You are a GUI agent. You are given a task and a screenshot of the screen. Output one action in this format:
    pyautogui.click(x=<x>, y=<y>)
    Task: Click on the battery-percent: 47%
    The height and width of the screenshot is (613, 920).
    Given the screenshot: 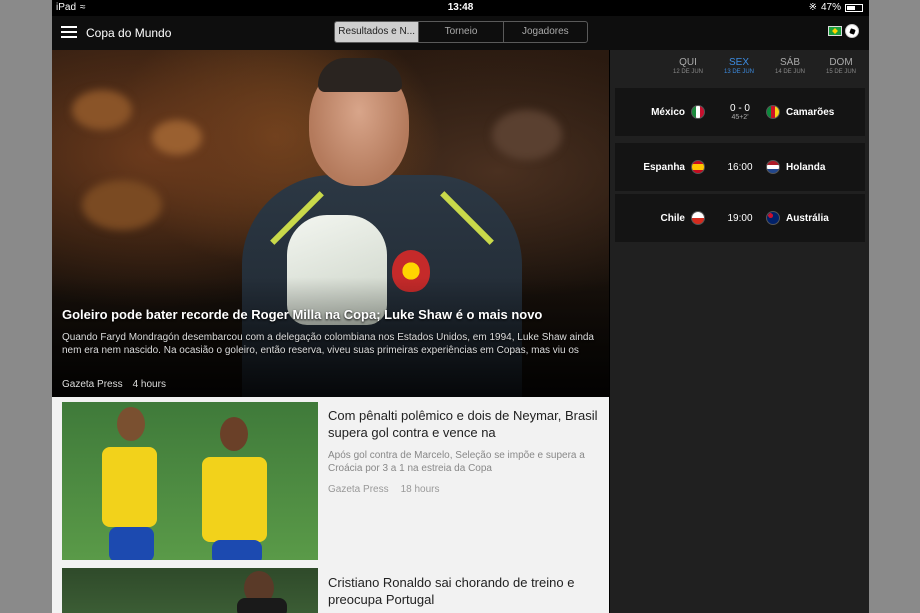 What is the action you would take?
    pyautogui.click(x=830, y=7)
    